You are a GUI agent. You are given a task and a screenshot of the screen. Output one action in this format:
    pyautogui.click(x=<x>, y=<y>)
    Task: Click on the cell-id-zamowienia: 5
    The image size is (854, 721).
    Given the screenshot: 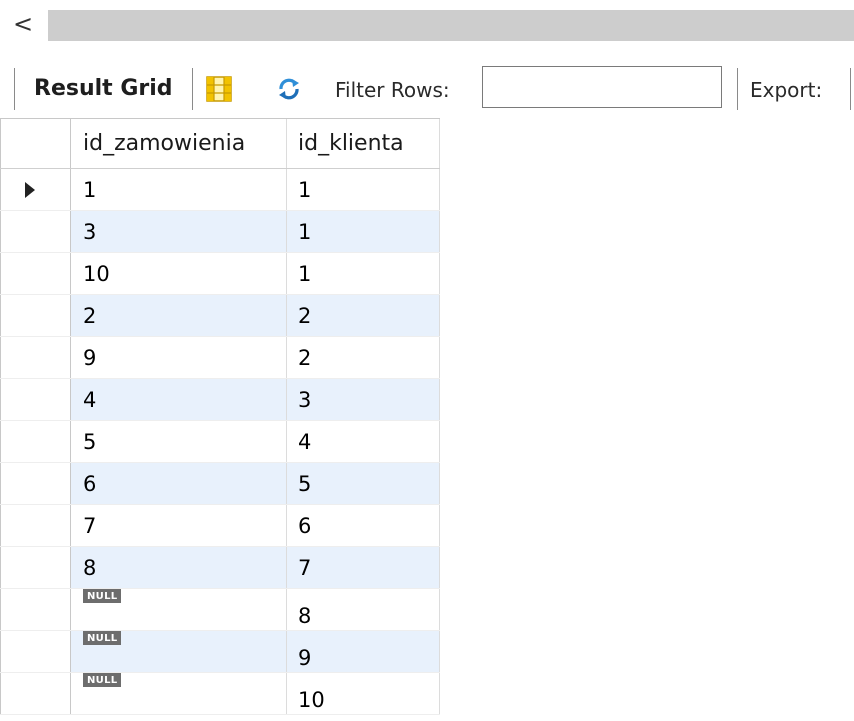 What is the action you would take?
    pyautogui.click(x=179, y=441)
    